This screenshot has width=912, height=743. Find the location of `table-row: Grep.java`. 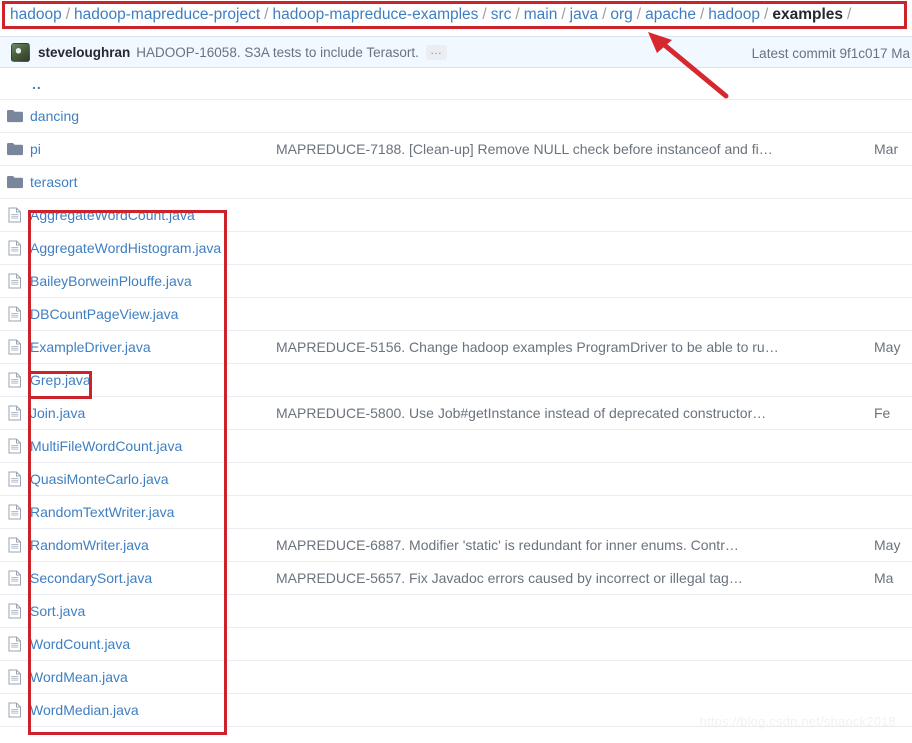

table-row: Grep.java is located at coordinates (456, 380).